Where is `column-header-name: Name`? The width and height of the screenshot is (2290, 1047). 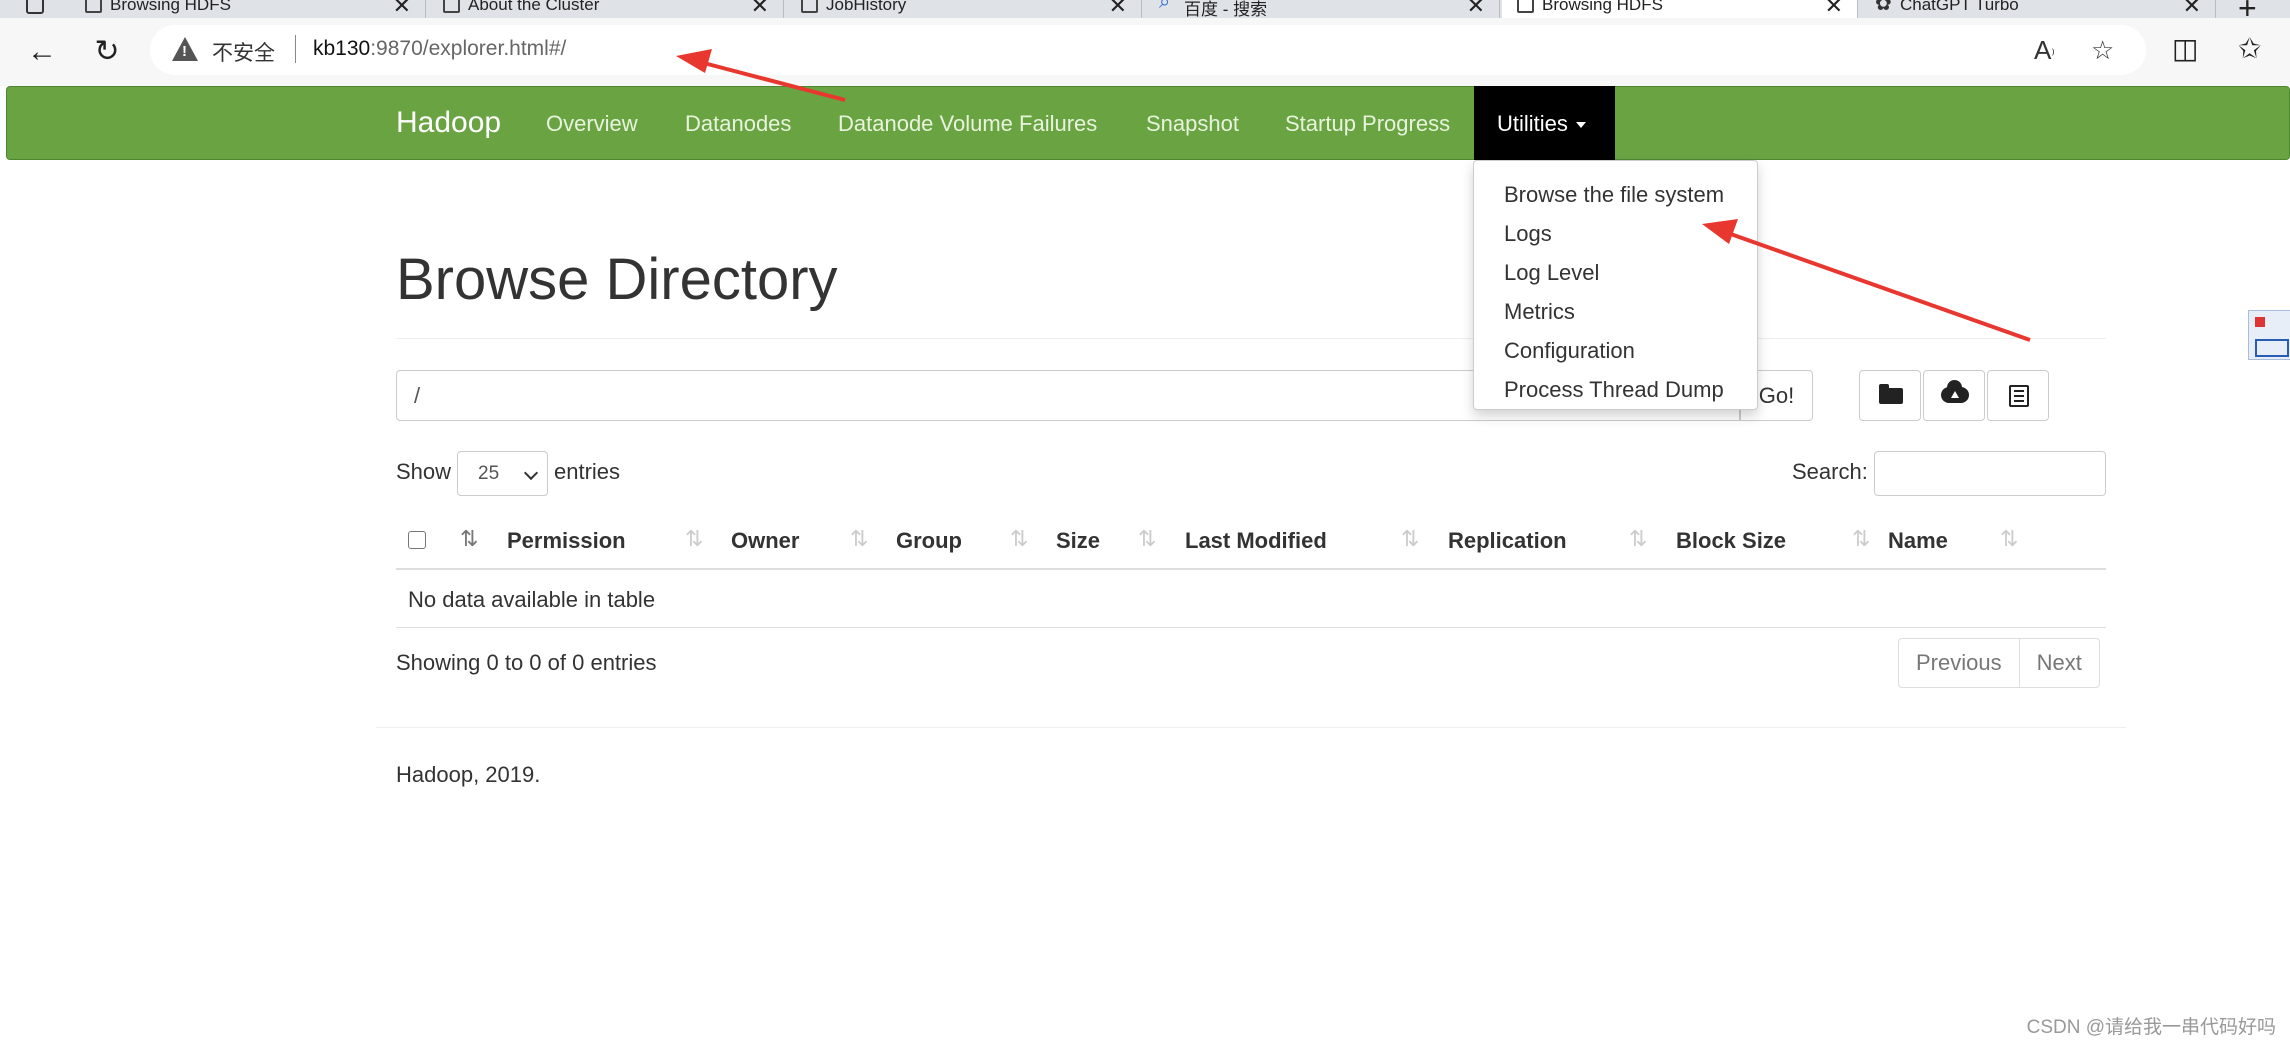 column-header-name: Name is located at coordinates (1918, 541).